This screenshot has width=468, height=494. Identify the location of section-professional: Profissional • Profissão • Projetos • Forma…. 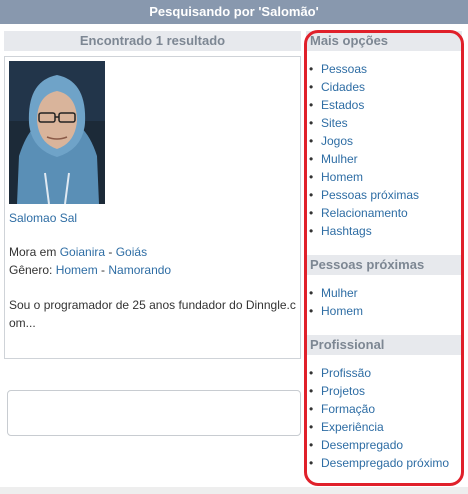
(384, 408).